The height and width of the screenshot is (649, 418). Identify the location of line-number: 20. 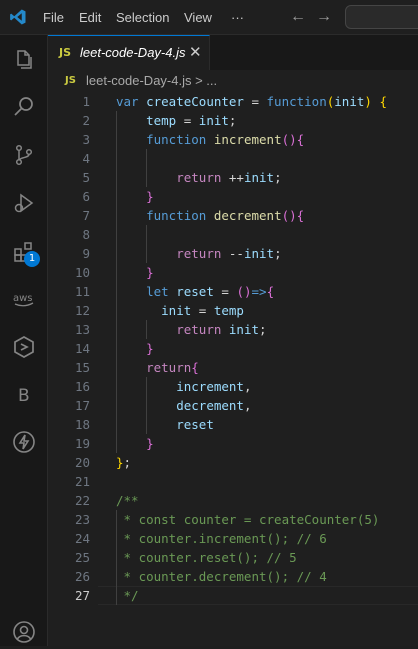
(82, 462).